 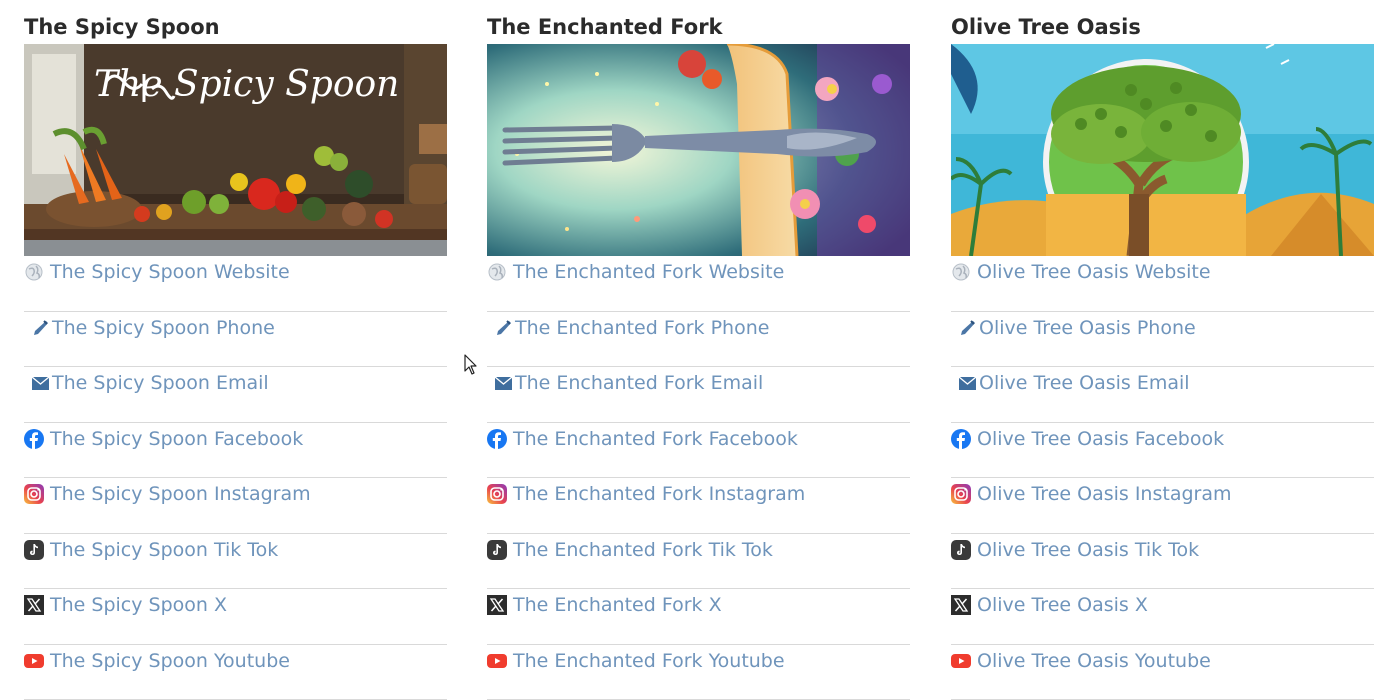 What do you see at coordinates (1094, 272) in the screenshot?
I see `website-link: Olive Tree Oasis Website` at bounding box center [1094, 272].